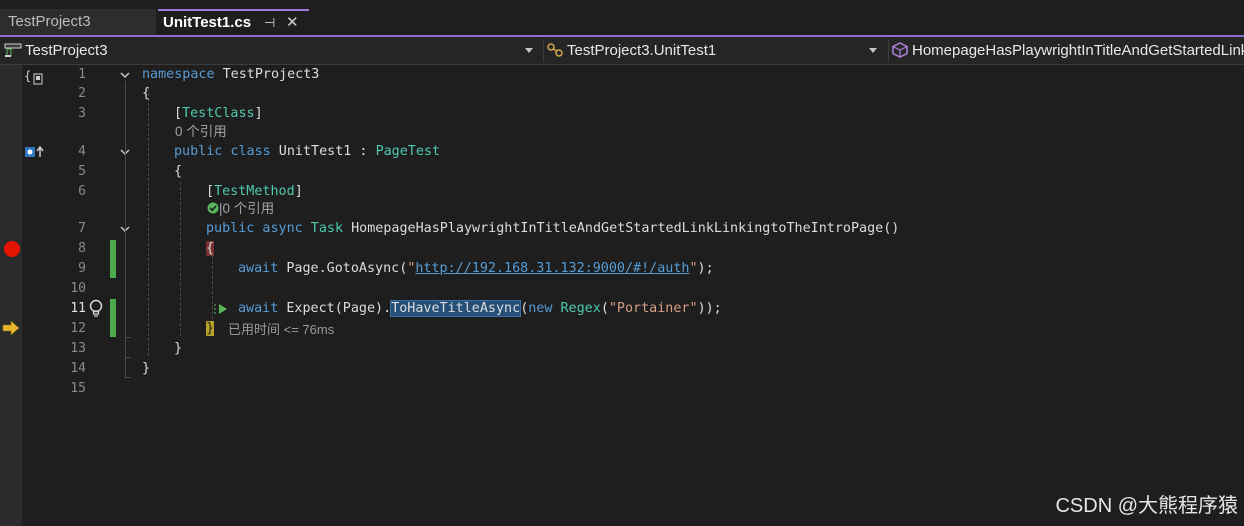  What do you see at coordinates (900, 50) in the screenshot?
I see `method-cube-icon` at bounding box center [900, 50].